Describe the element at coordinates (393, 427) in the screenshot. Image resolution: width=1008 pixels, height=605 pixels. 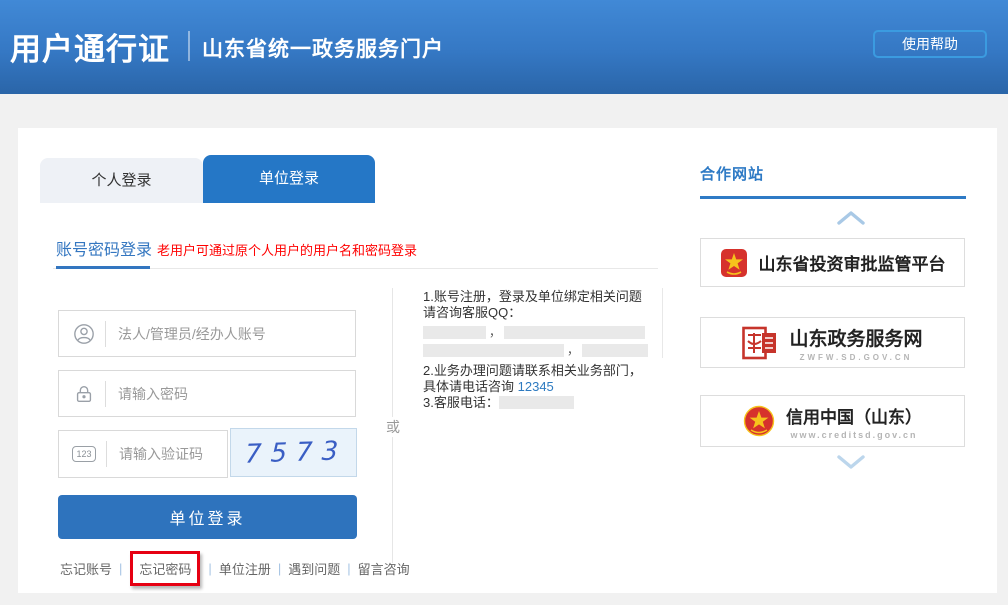
I see `or-label: 或` at that location.